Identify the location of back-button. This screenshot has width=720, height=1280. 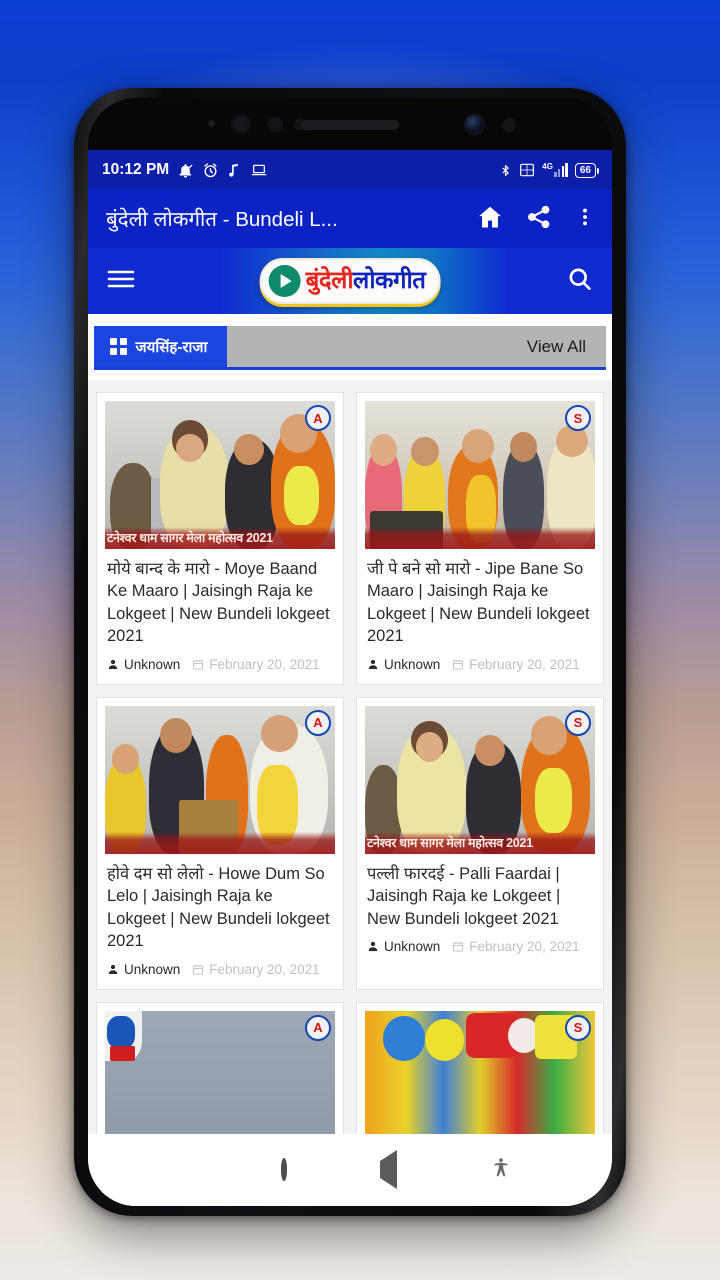
(388, 1169).